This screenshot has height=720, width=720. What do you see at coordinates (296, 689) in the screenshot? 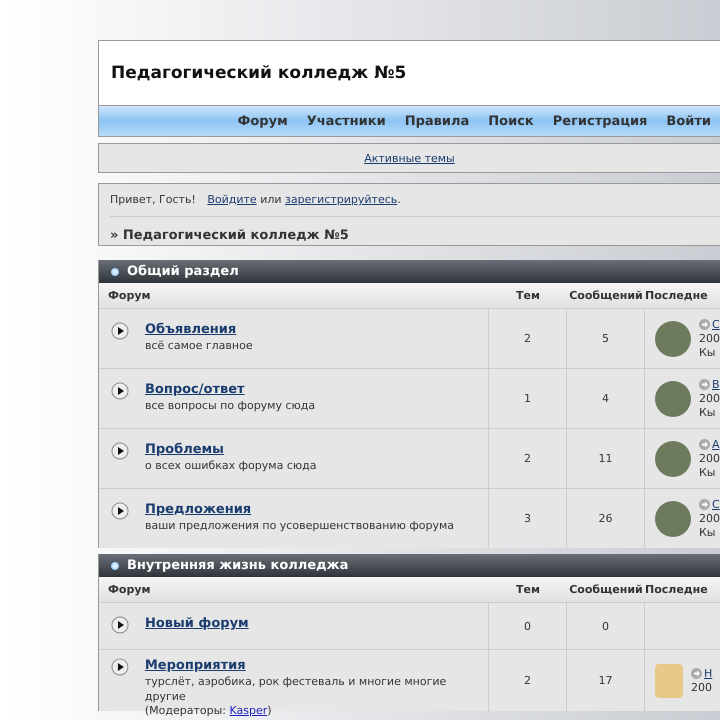
I see `forum-description: турслёт, аэробика, рок фестеваль и многие многие другие` at bounding box center [296, 689].